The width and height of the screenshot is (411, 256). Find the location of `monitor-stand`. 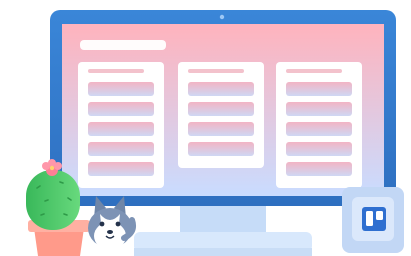

monitor-stand is located at coordinates (223, 220).